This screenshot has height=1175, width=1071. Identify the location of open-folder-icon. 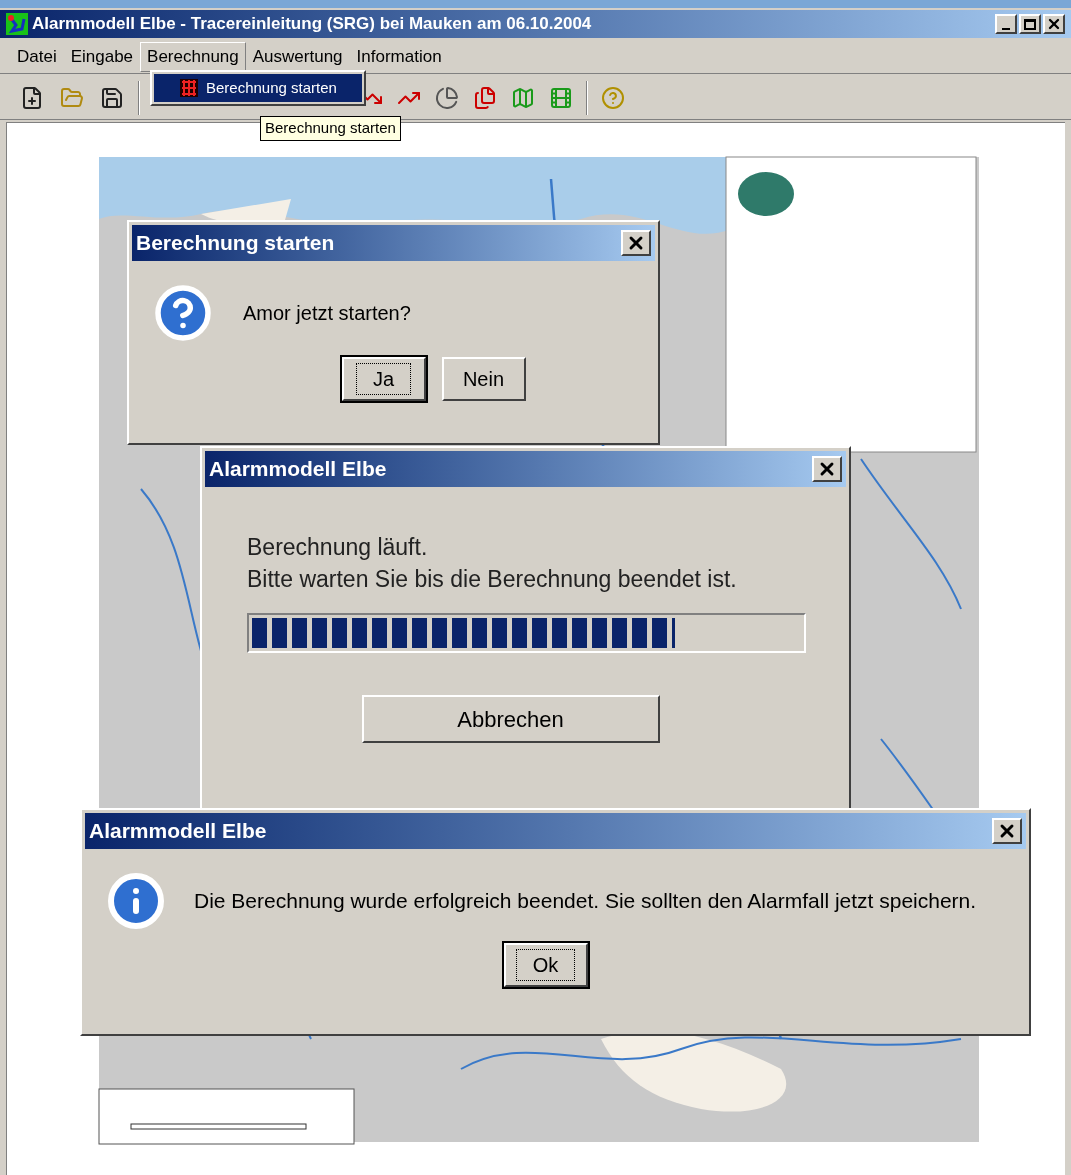
(72, 97).